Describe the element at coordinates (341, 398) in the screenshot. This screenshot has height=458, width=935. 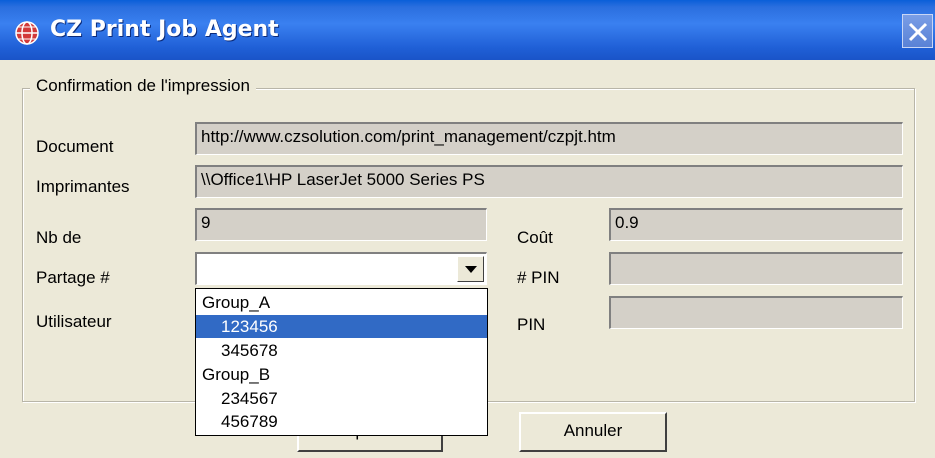
I see `dropdown-option: 234567` at that location.